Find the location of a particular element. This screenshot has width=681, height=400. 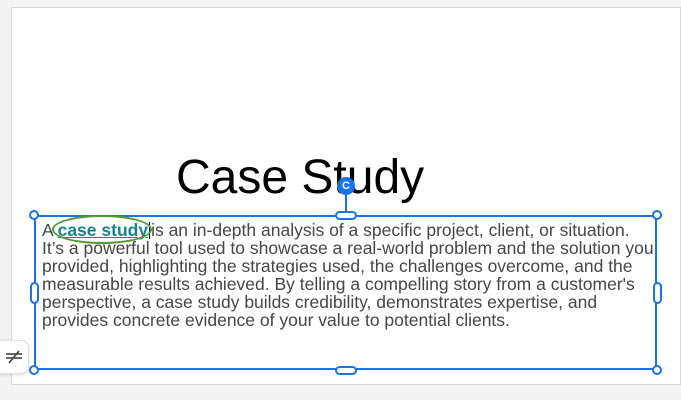

resize-handle-top-right is located at coordinates (657, 215).